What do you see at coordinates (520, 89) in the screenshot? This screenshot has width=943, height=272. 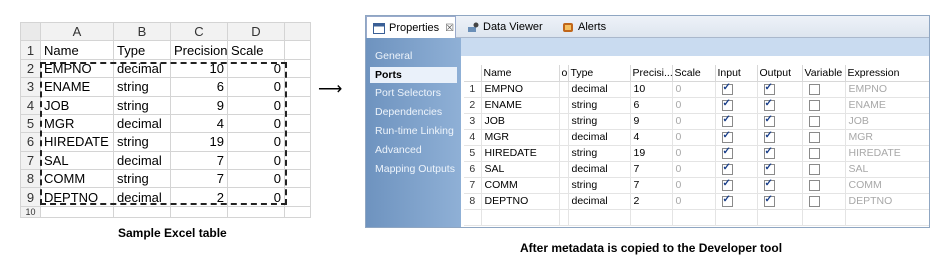 I see `grid-cell-name: EMPNO` at bounding box center [520, 89].